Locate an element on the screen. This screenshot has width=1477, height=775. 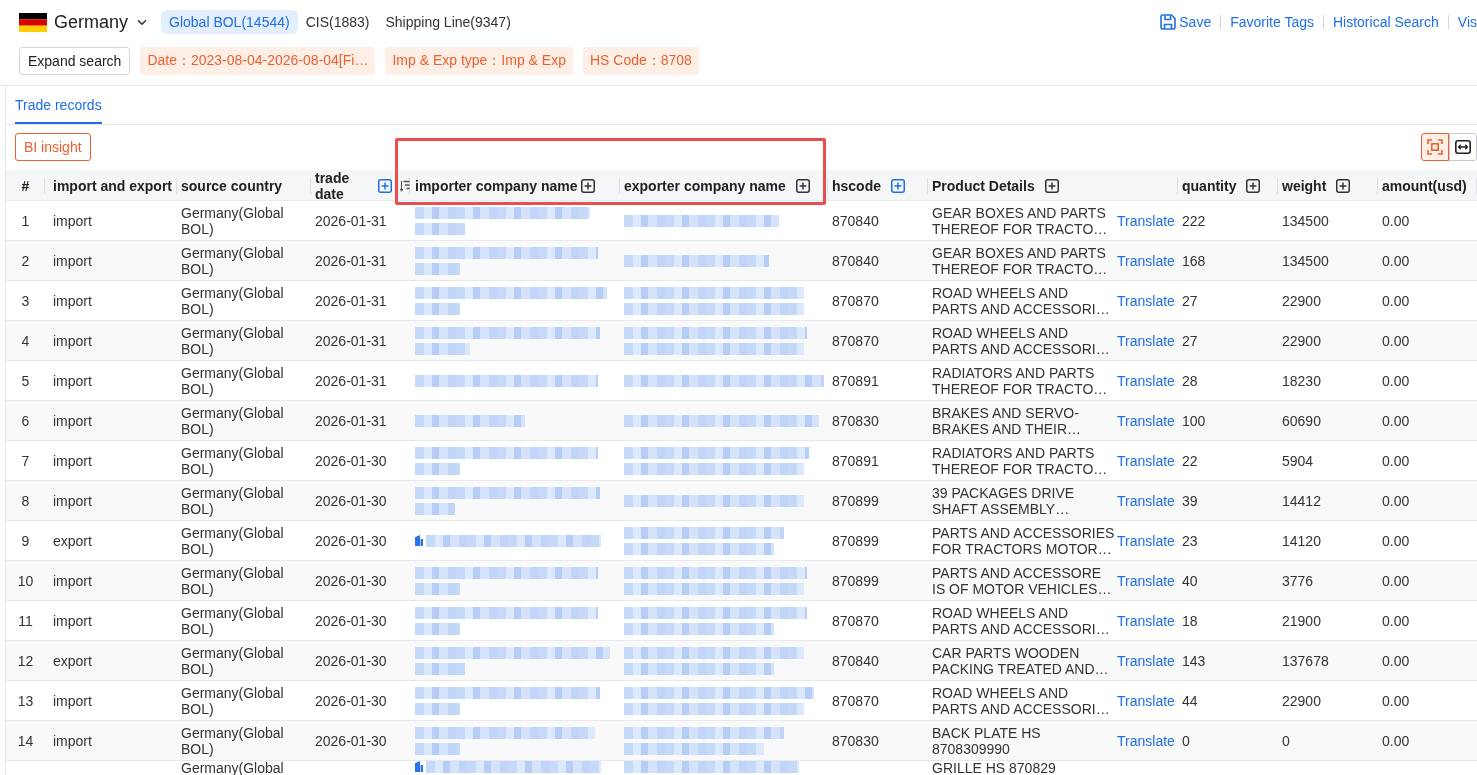
row-number: 14 is located at coordinates (25, 740).